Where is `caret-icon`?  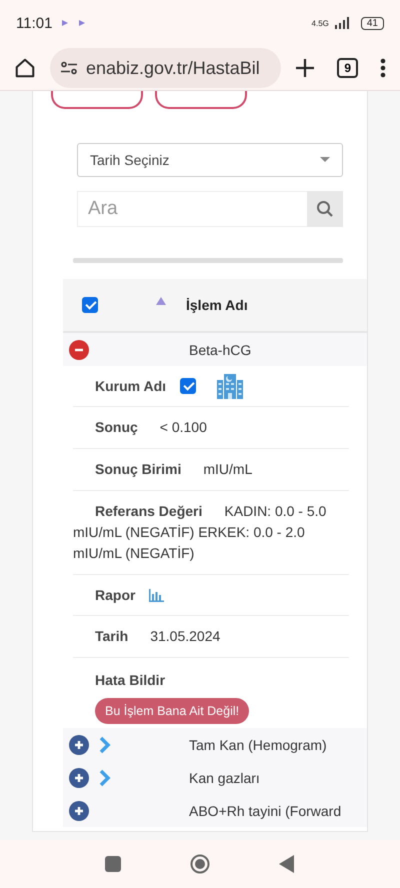
caret-icon is located at coordinates (325, 160).